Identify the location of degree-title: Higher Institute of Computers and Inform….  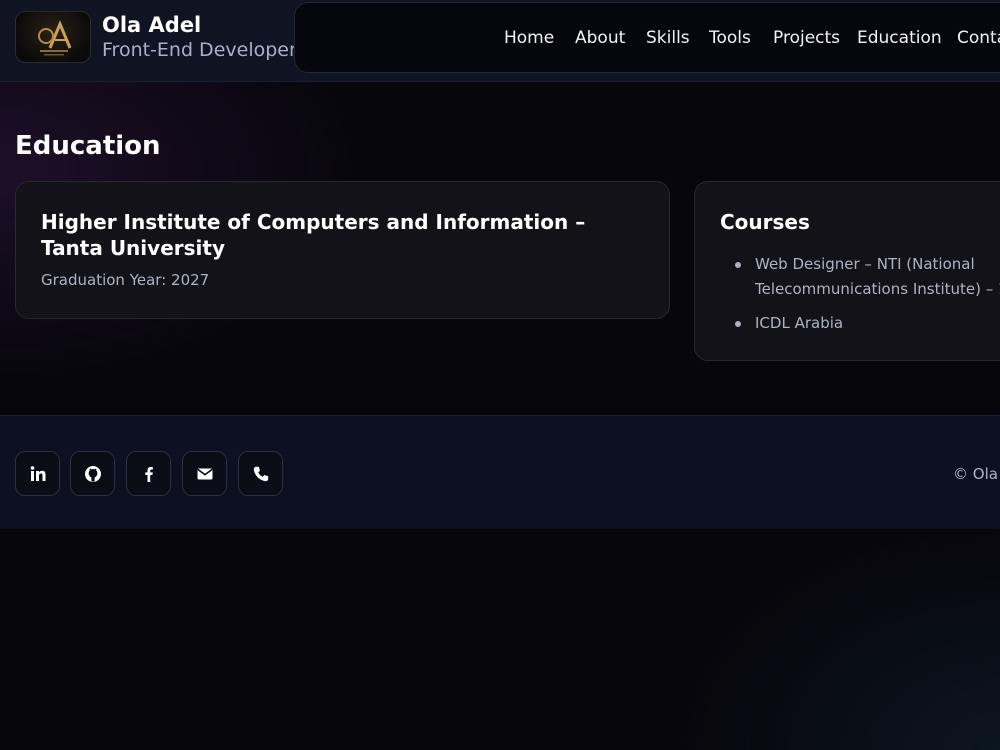
(313, 235).